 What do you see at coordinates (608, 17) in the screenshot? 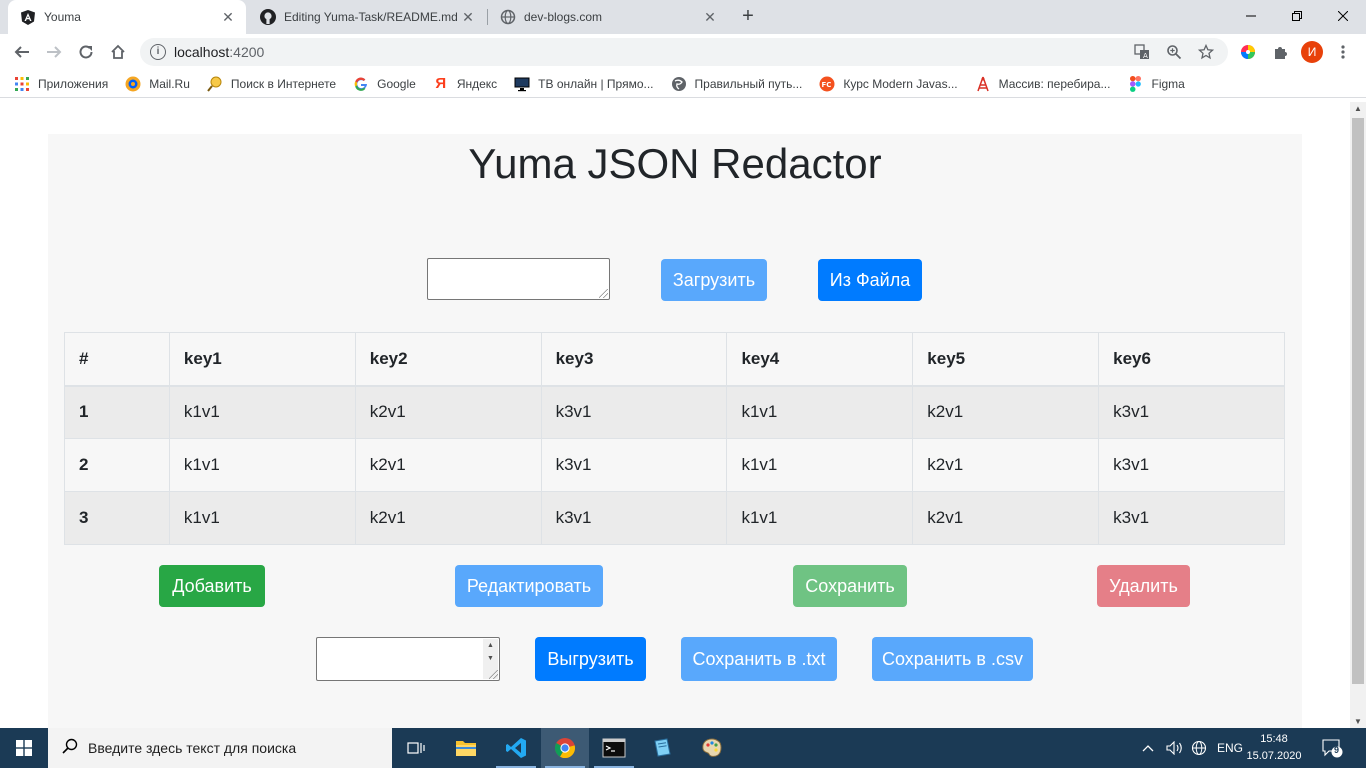
I see `tab-devblogs: dev-blogs.com ✕` at bounding box center [608, 17].